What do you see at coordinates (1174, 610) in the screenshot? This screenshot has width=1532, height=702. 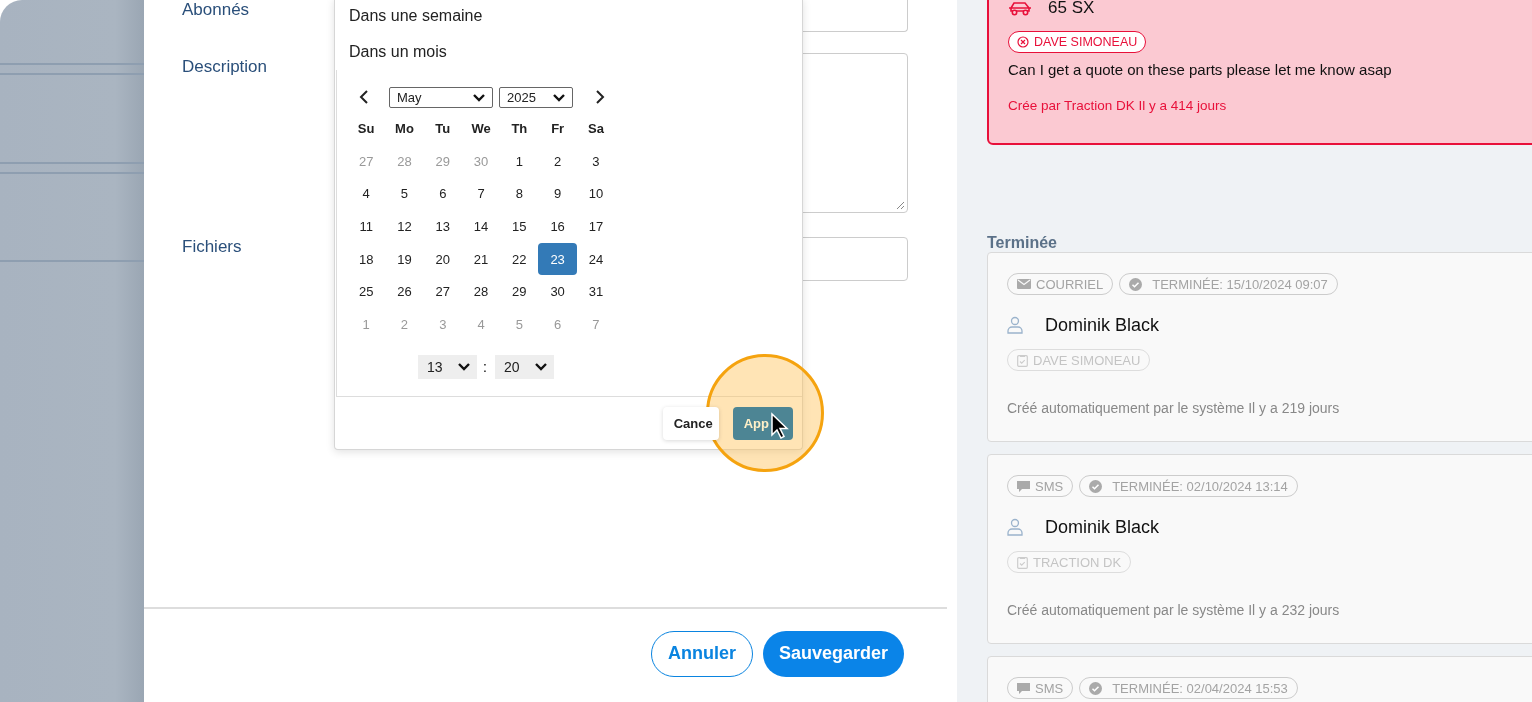 I see `task-meta: Créé automatiquement par le système Il y a 232 jours` at bounding box center [1174, 610].